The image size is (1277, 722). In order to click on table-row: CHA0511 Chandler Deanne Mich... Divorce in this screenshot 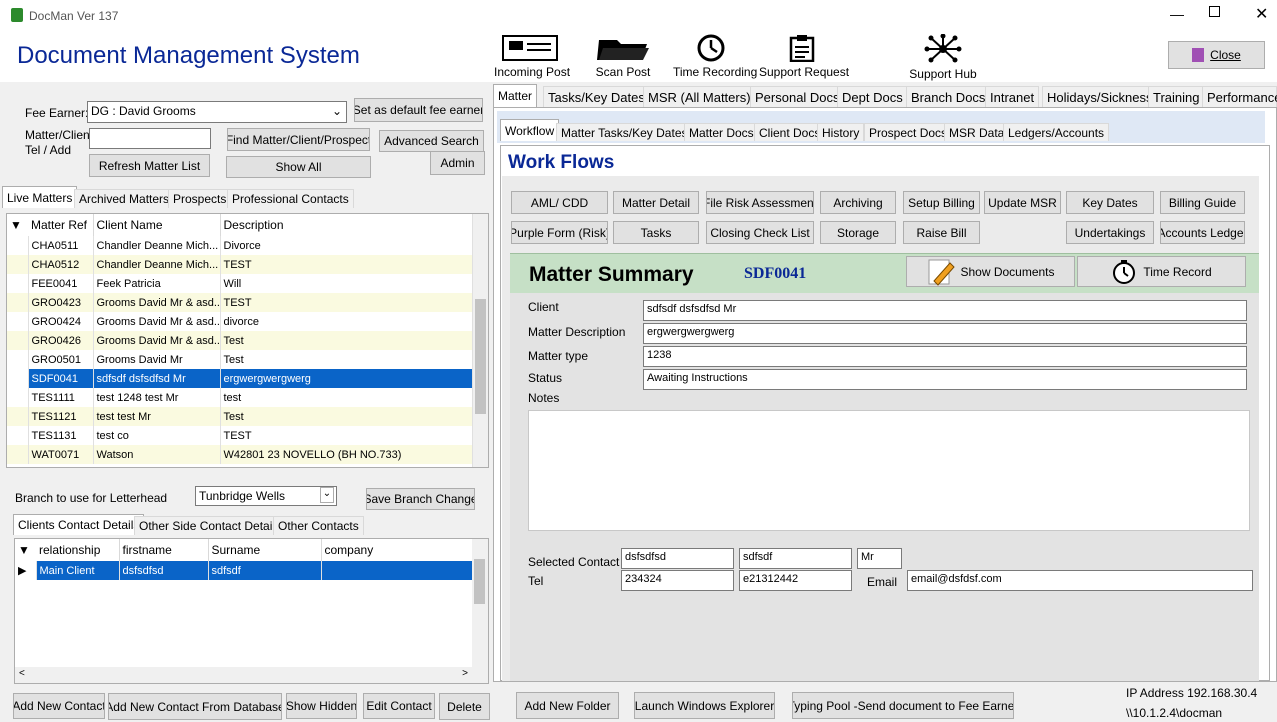, I will do `click(240, 245)`.